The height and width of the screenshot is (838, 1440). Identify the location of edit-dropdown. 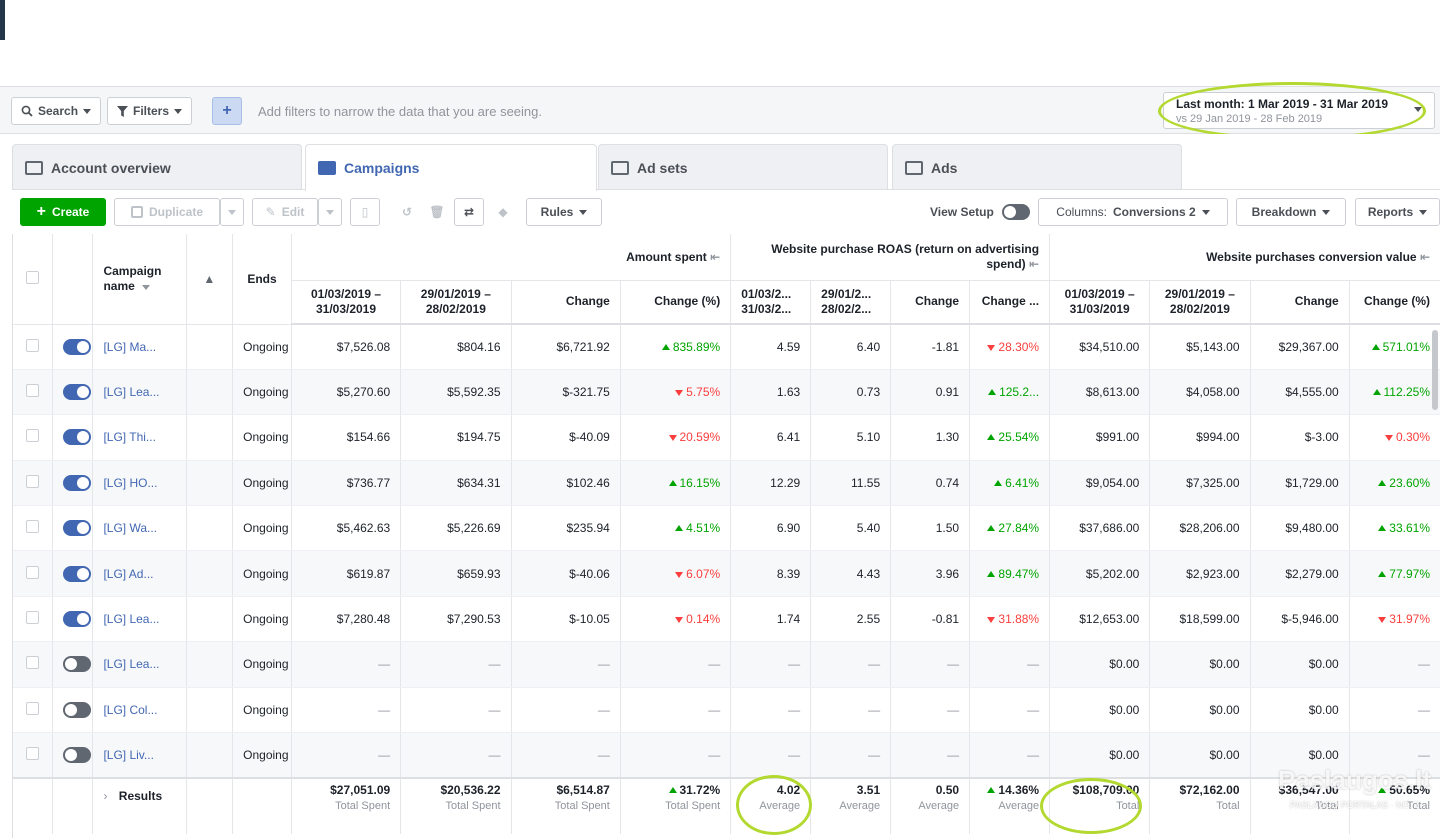
(330, 212).